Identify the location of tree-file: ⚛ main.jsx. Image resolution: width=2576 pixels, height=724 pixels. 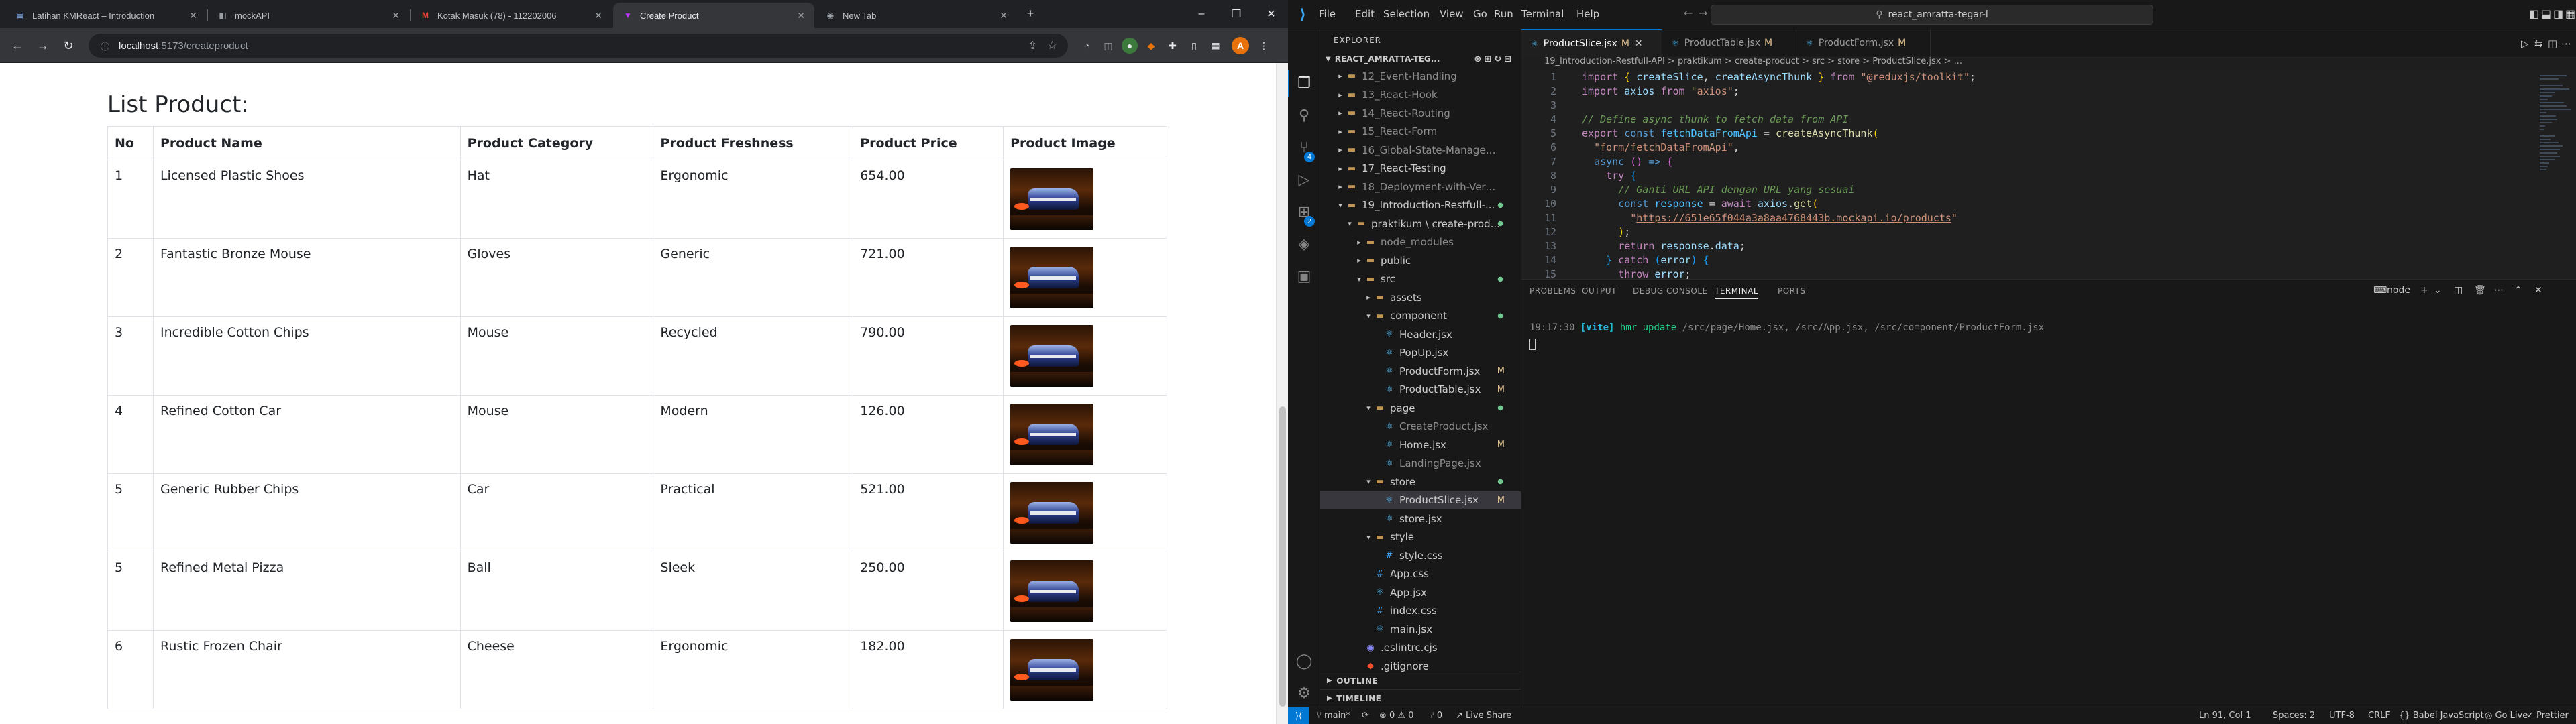
(1420, 629).